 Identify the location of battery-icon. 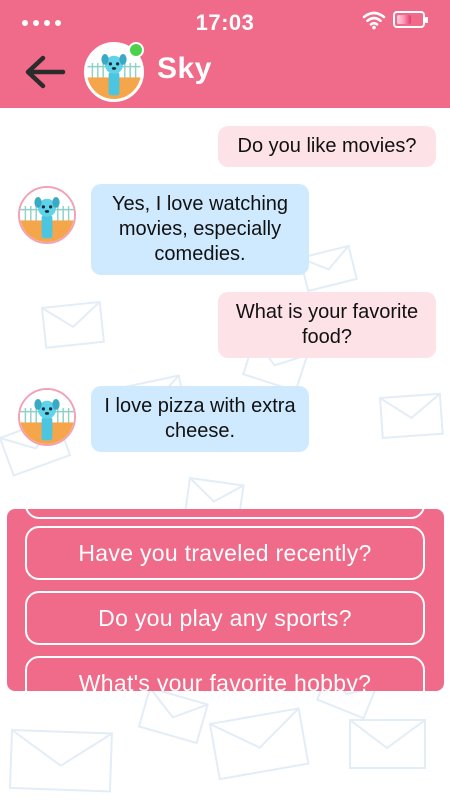
(410, 19).